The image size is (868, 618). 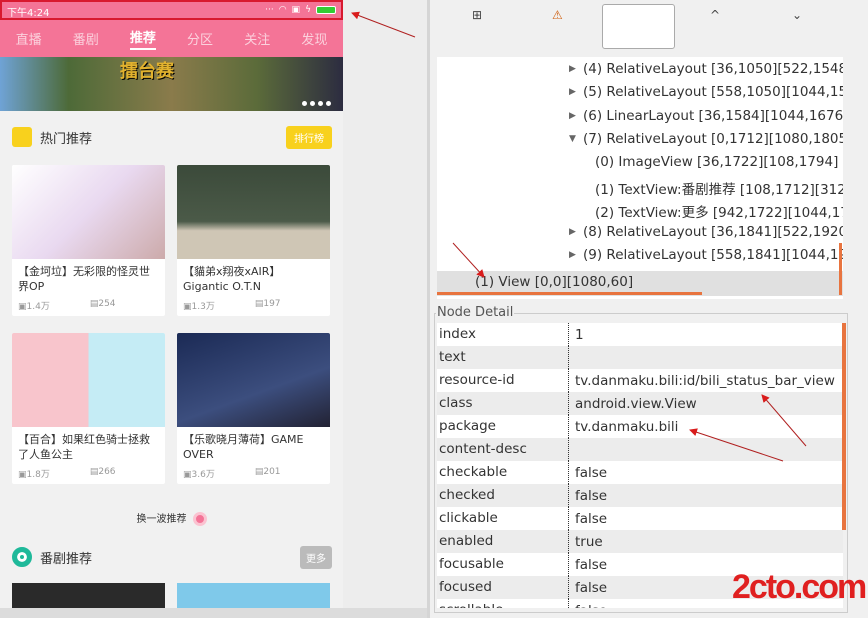 What do you see at coordinates (716, 162) in the screenshot?
I see `tree-node: (0) ImageView [36,1722][108,1794]` at bounding box center [716, 162].